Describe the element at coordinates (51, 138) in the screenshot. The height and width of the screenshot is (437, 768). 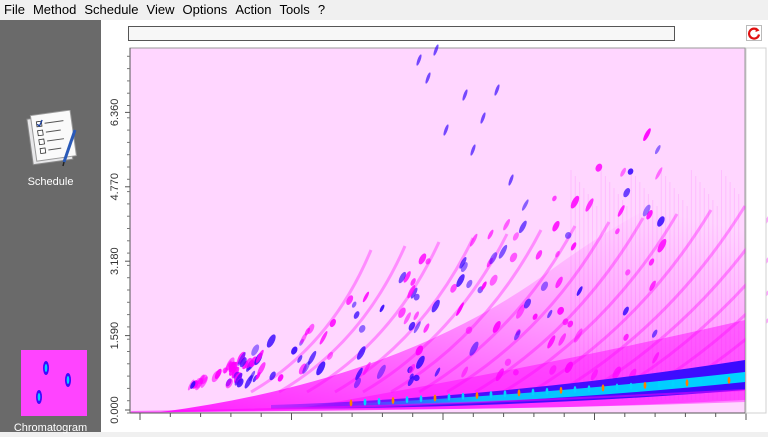
I see `checklist-clipboard-icon` at that location.